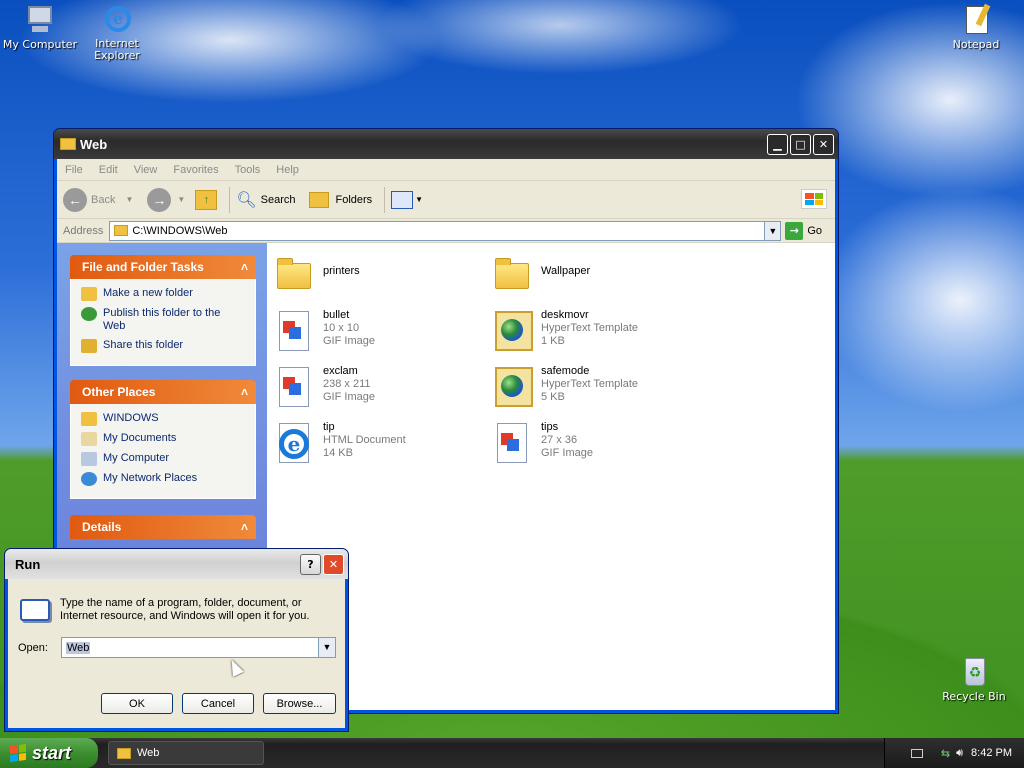  What do you see at coordinates (35, 610) in the screenshot?
I see `run-icon` at bounding box center [35, 610].